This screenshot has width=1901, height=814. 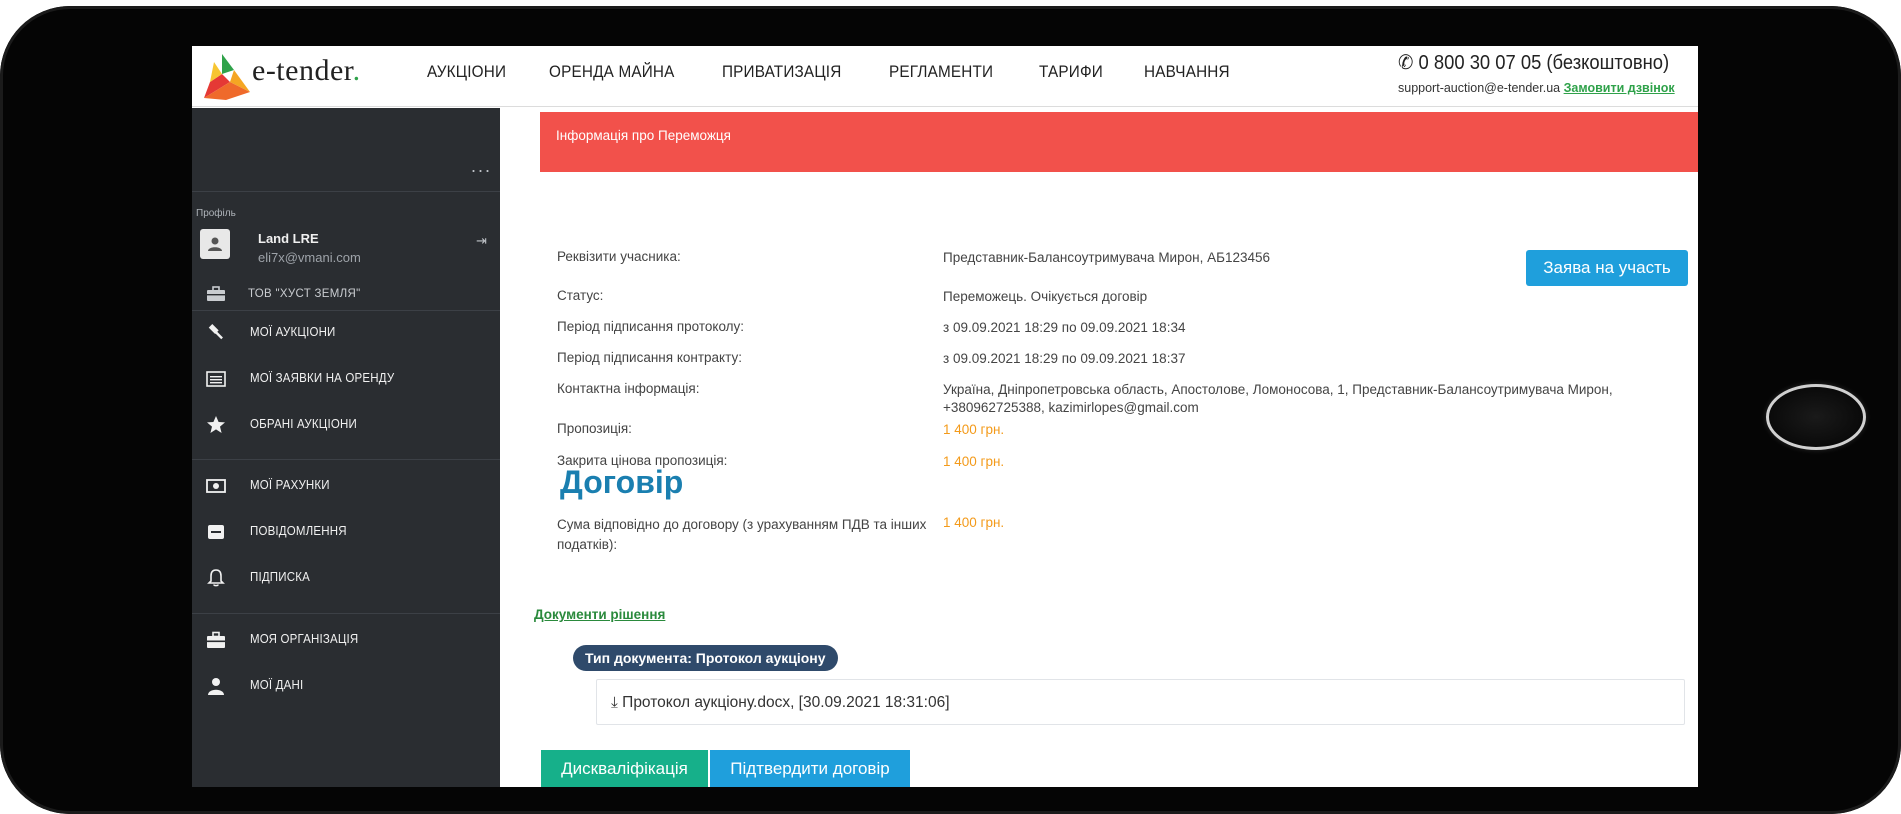 What do you see at coordinates (643, 135) in the screenshot?
I see `winner-info-title: Інформація про Переможця` at bounding box center [643, 135].